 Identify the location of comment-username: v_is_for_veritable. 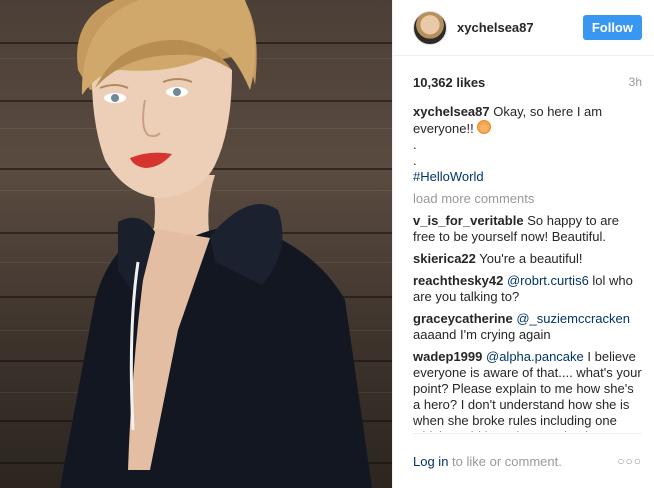
(468, 220).